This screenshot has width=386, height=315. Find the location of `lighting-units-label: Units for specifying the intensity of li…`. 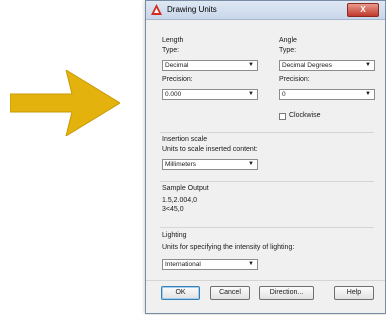

lighting-units-label: Units for specifying the intensity of li… is located at coordinates (228, 247).